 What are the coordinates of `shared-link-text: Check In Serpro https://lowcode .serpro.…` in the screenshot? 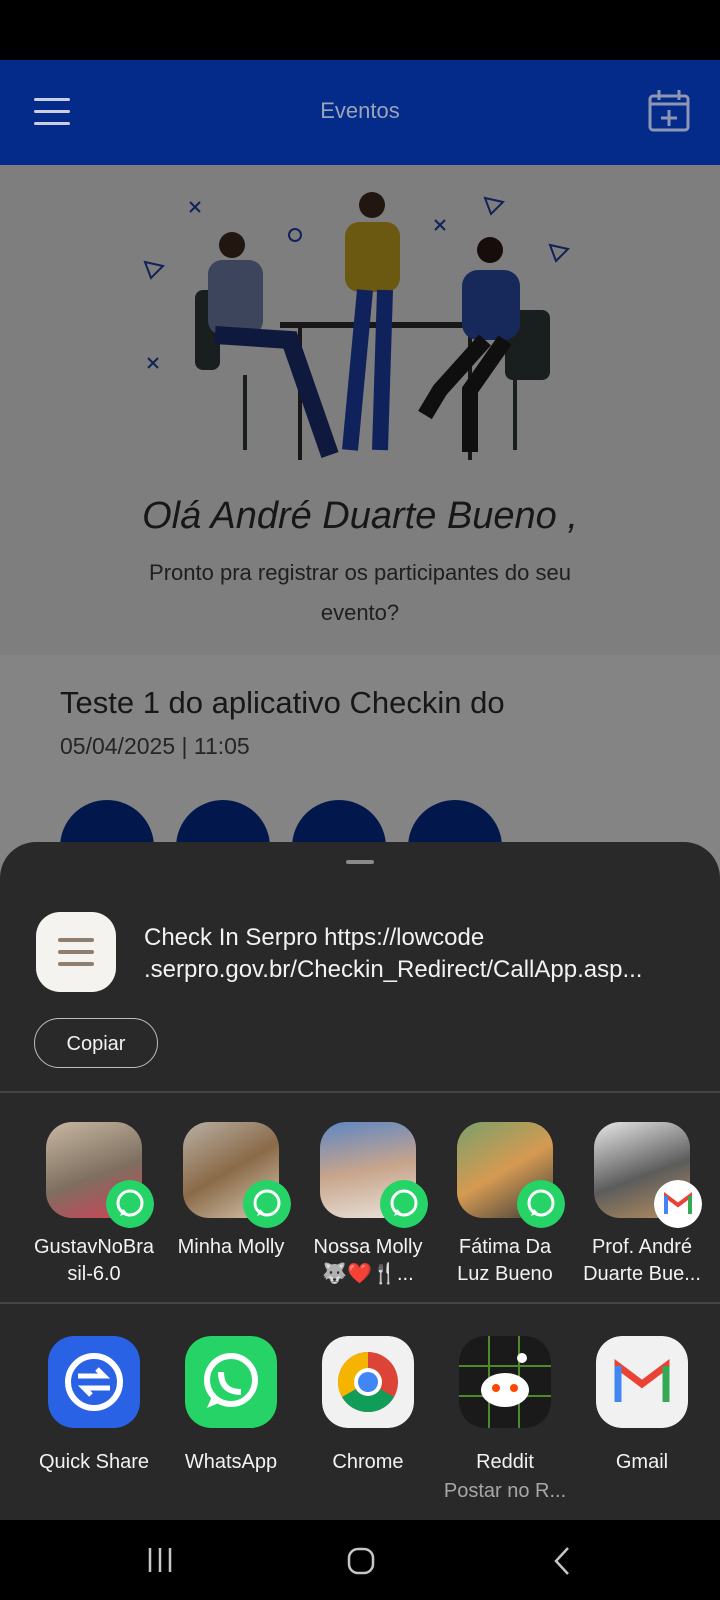 It's located at (393, 953).